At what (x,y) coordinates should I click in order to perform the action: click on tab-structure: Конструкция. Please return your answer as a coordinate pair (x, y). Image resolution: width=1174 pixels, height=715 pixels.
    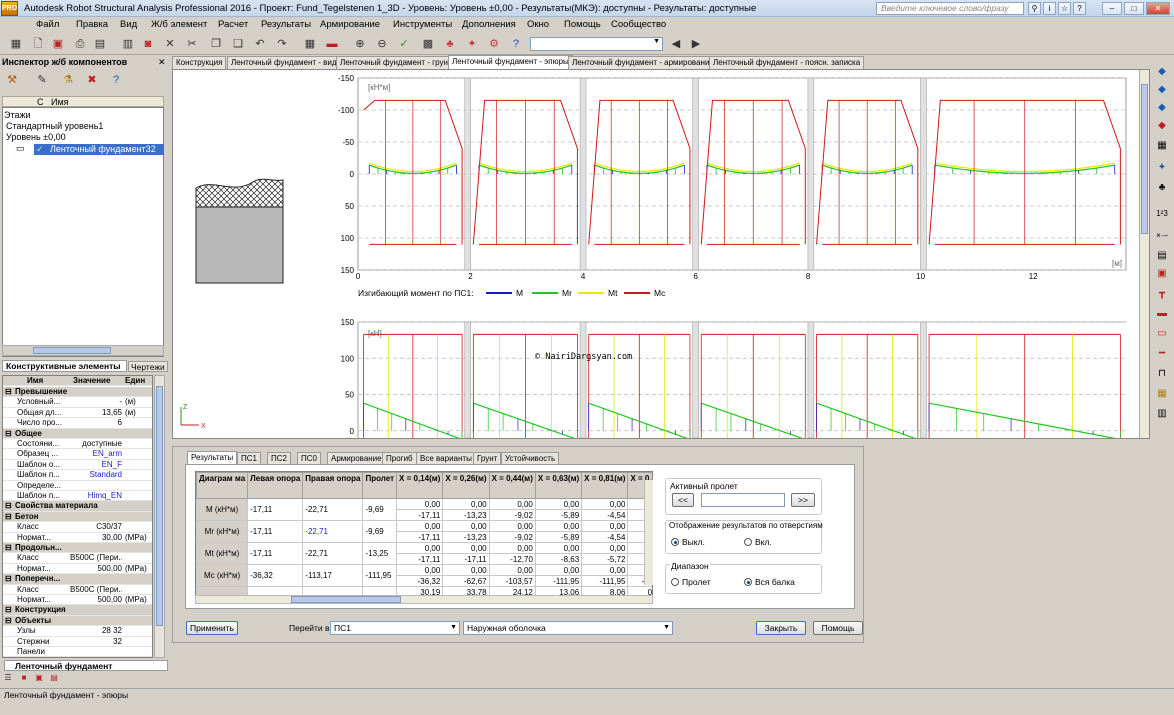
    Looking at the image, I should click on (199, 62).